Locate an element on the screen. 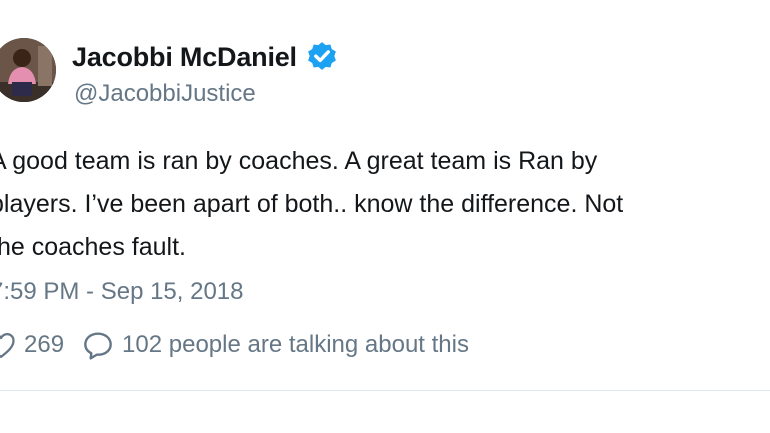  avatar is located at coordinates (28, 70).